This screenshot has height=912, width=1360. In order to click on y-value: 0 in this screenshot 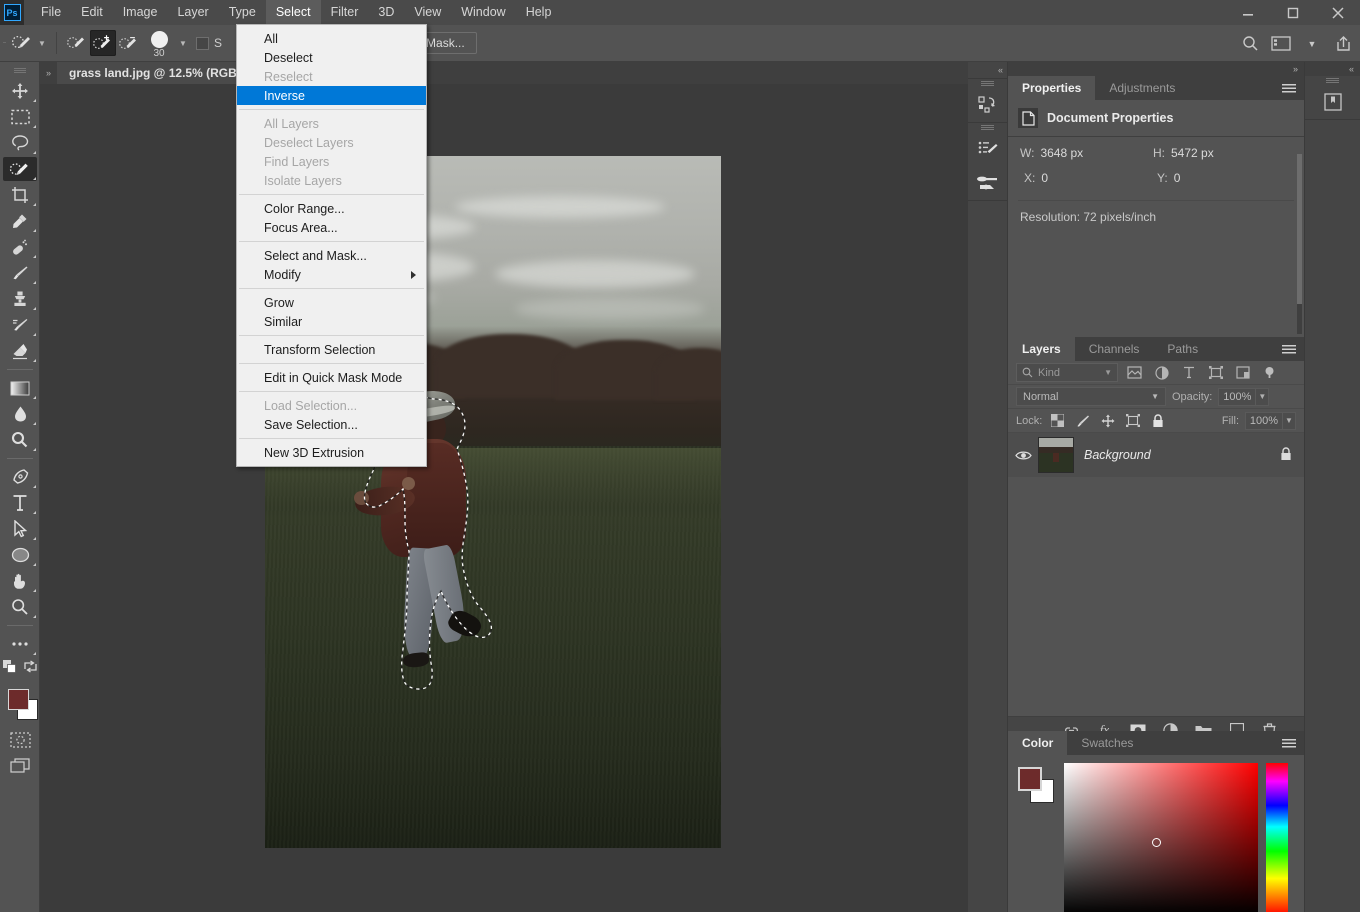, I will do `click(1177, 178)`.